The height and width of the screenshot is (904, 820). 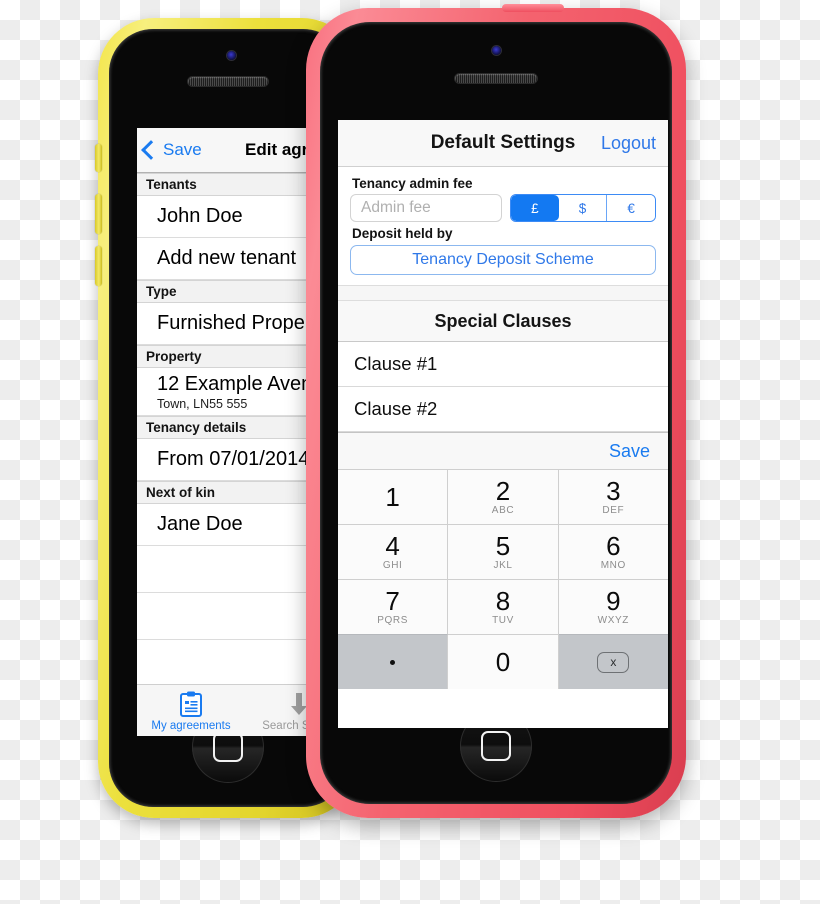 I want to click on volume-up-button, so click(x=98, y=214).